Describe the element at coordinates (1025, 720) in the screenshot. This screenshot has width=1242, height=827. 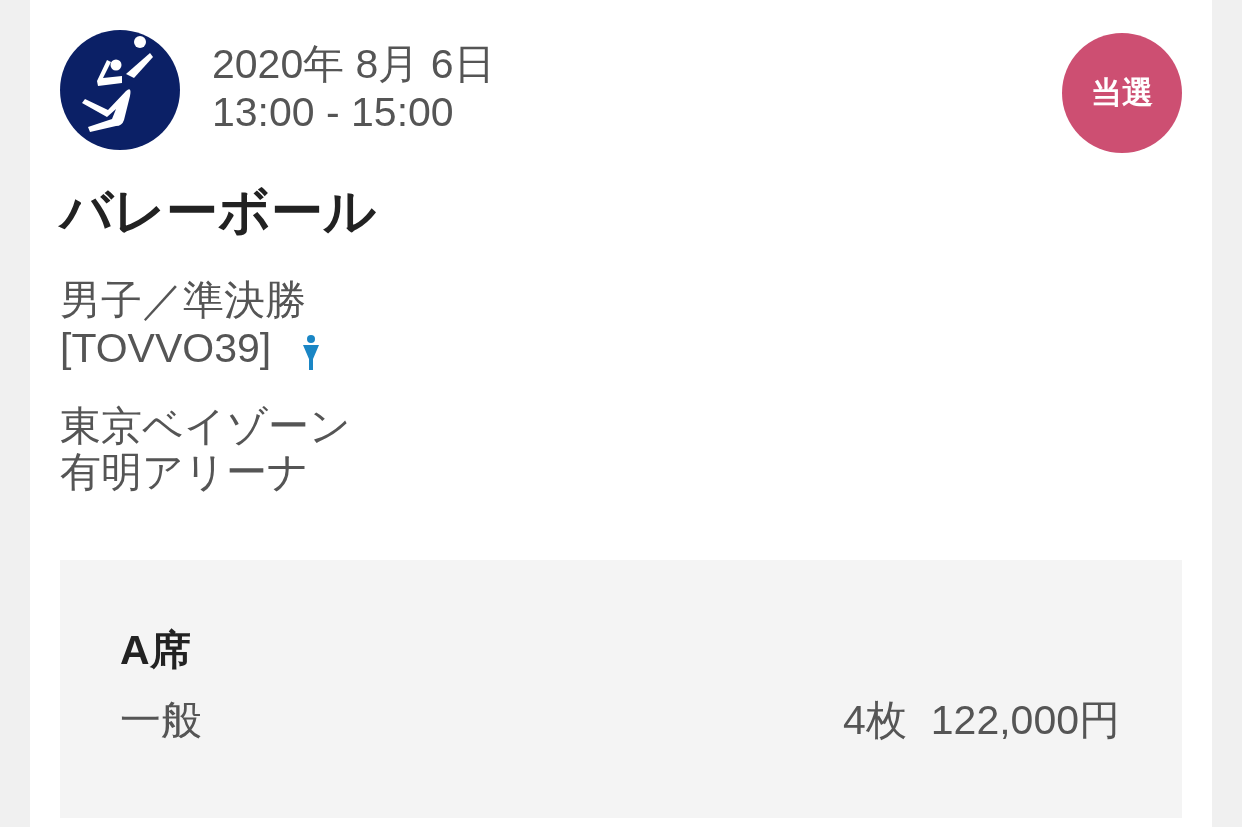
I see `ticket-price: 122,000円` at that location.